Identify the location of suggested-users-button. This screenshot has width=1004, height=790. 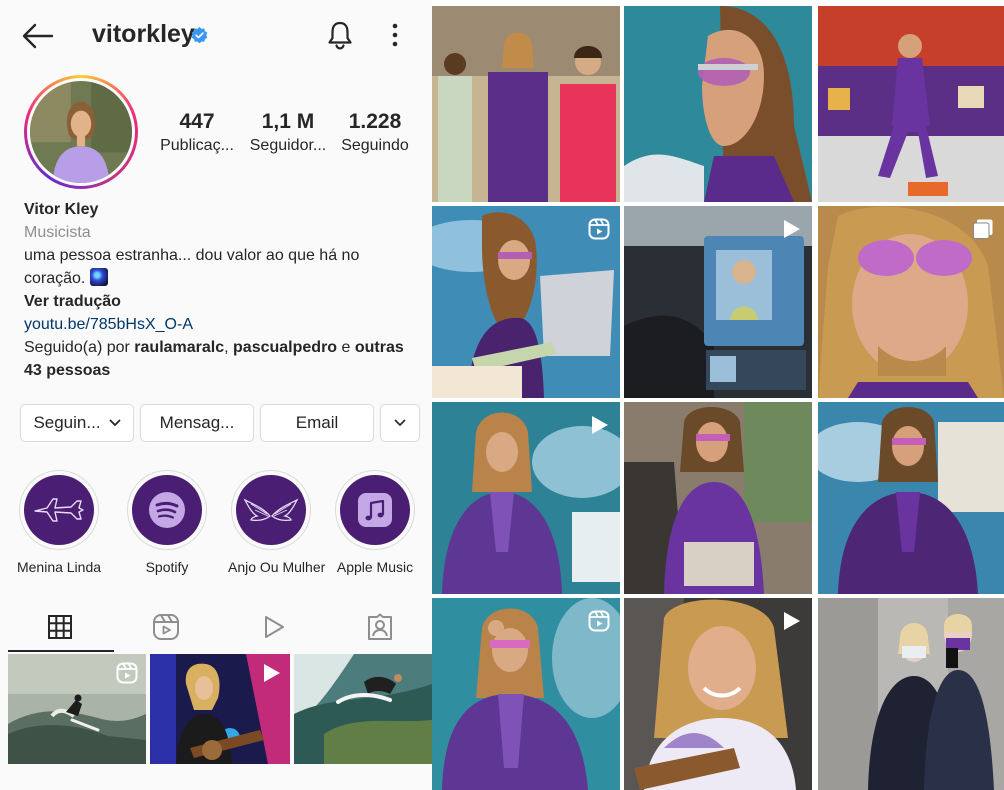
(400, 423).